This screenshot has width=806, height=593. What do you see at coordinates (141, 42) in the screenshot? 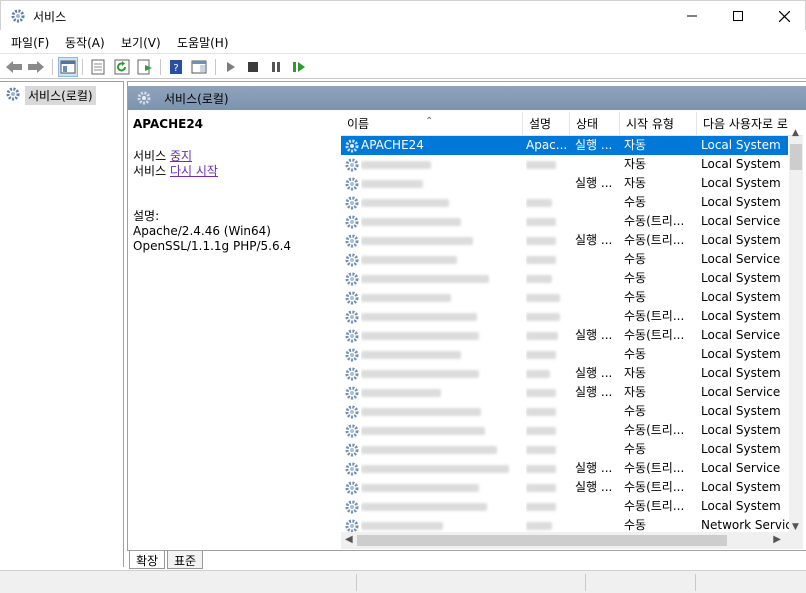
I see `menu-view: 보기(V)` at bounding box center [141, 42].